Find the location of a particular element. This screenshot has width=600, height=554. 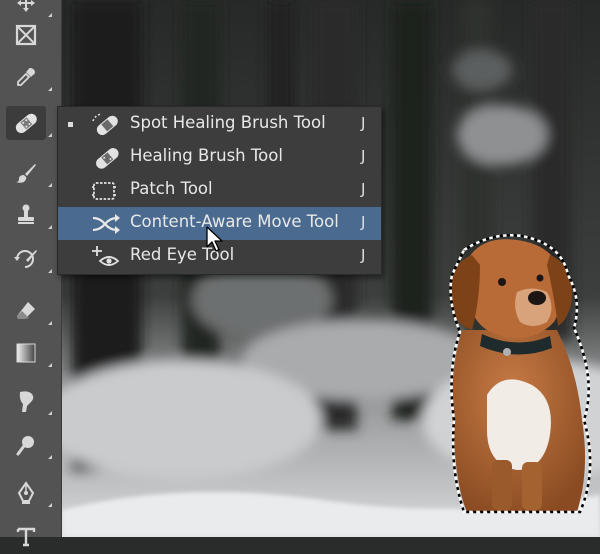

move-icon is located at coordinates (26, 6).